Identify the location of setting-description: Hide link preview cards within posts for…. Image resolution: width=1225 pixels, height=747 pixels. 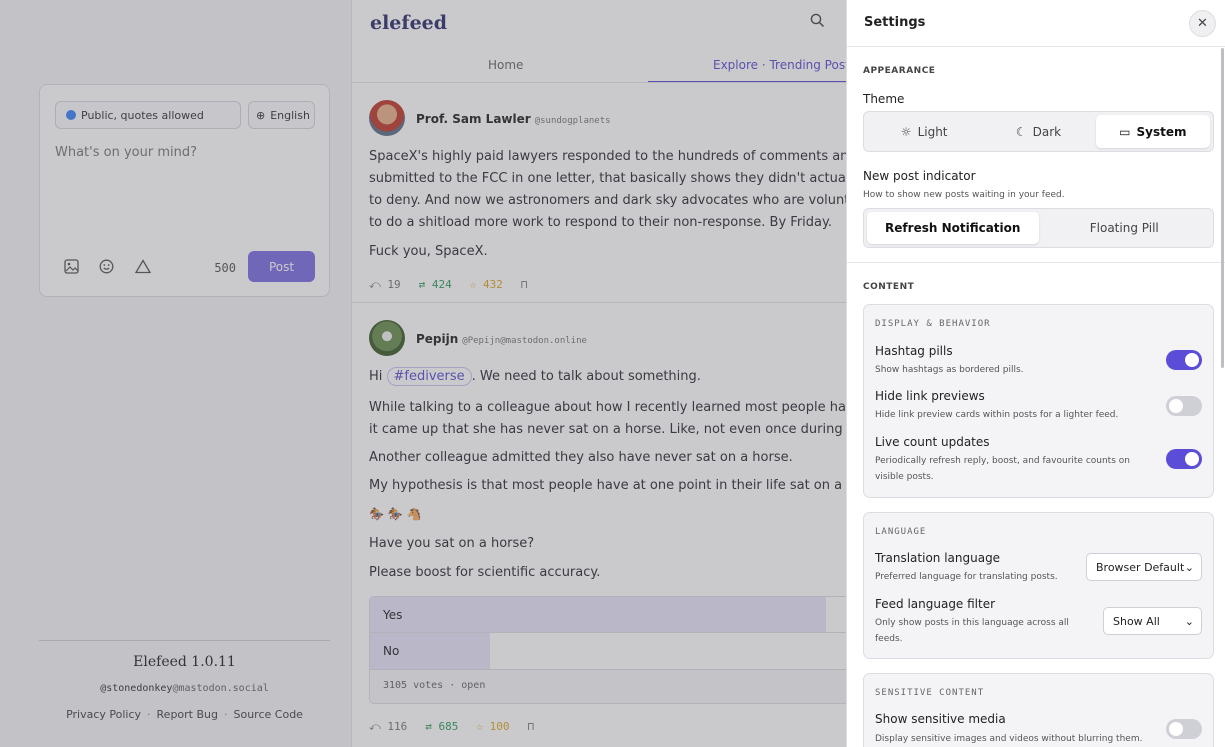
(997, 415).